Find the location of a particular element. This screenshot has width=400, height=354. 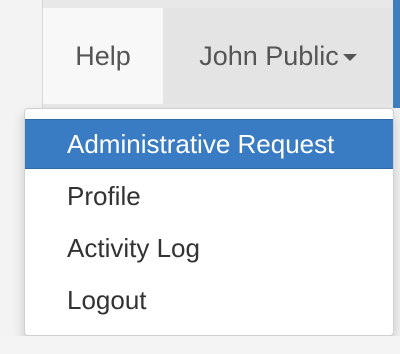

caret-down-icon is located at coordinates (349, 57).